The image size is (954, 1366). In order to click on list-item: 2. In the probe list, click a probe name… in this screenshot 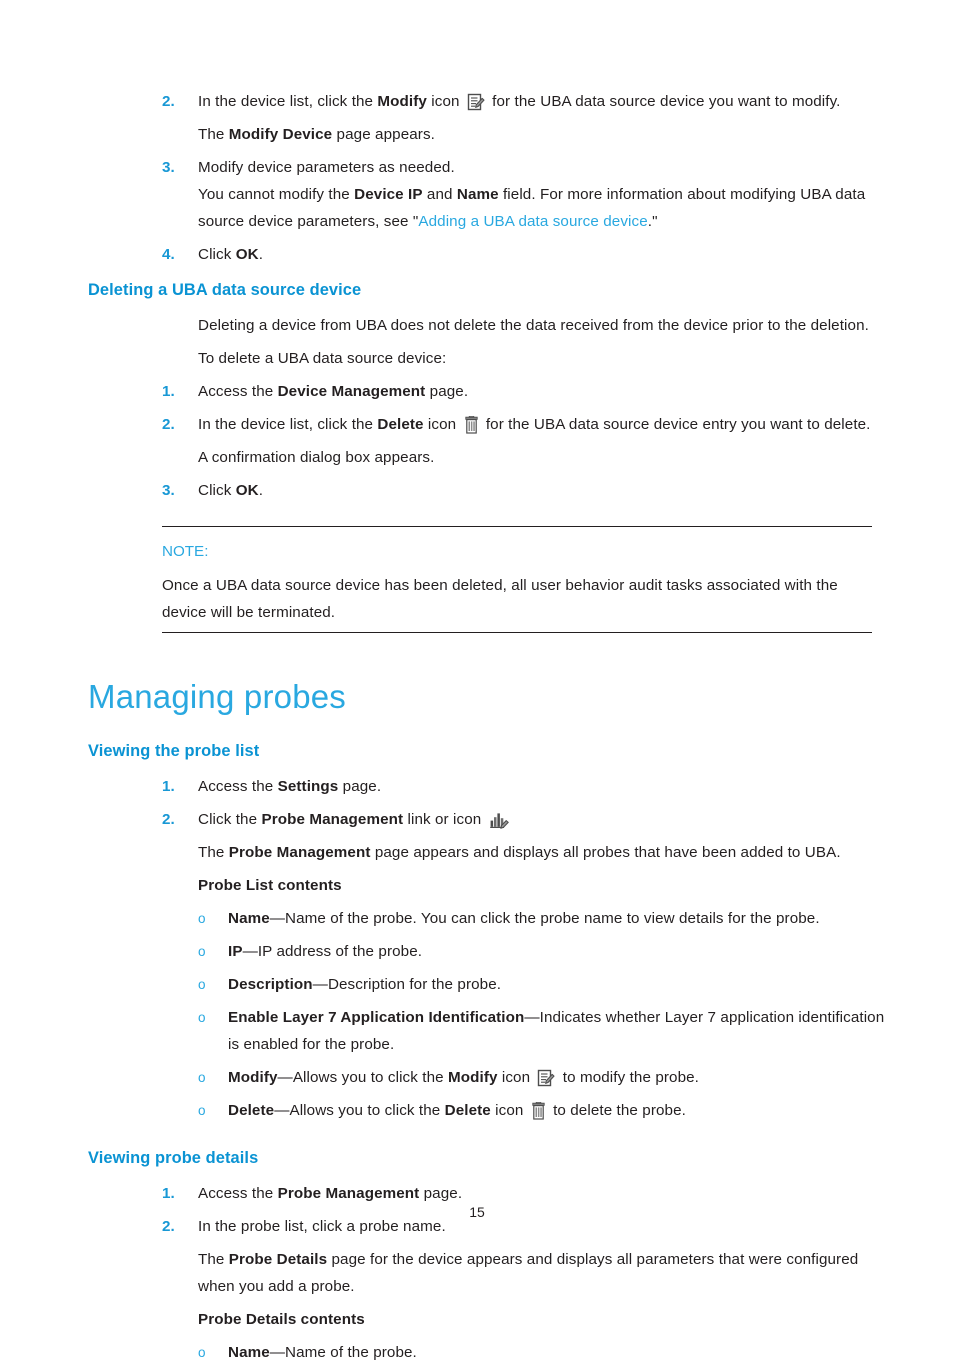, I will do `click(488, 1256)`.